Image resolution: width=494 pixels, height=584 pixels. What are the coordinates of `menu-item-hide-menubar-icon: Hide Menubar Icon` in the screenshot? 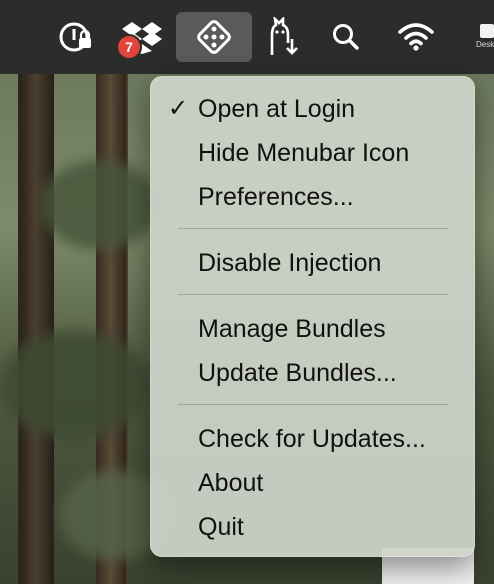 It's located at (312, 153).